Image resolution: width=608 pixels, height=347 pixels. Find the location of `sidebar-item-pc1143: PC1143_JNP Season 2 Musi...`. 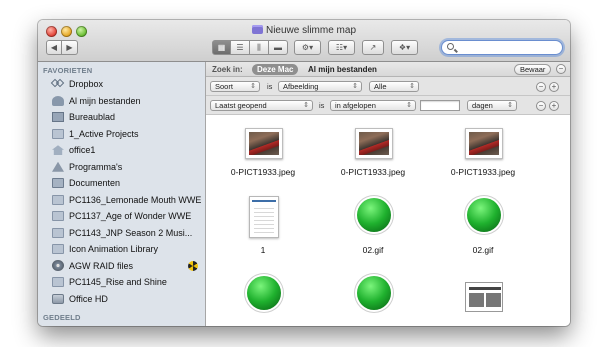

sidebar-item-pc1143: PC1143_JNP Season 2 Musi... is located at coordinates (121, 233).